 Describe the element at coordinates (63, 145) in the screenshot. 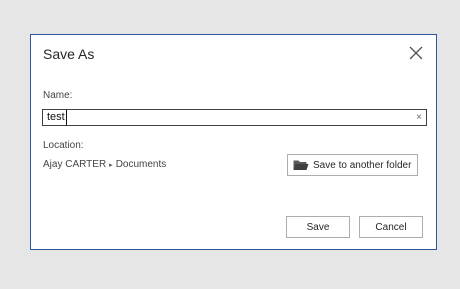

I see `location-label: Location:` at that location.